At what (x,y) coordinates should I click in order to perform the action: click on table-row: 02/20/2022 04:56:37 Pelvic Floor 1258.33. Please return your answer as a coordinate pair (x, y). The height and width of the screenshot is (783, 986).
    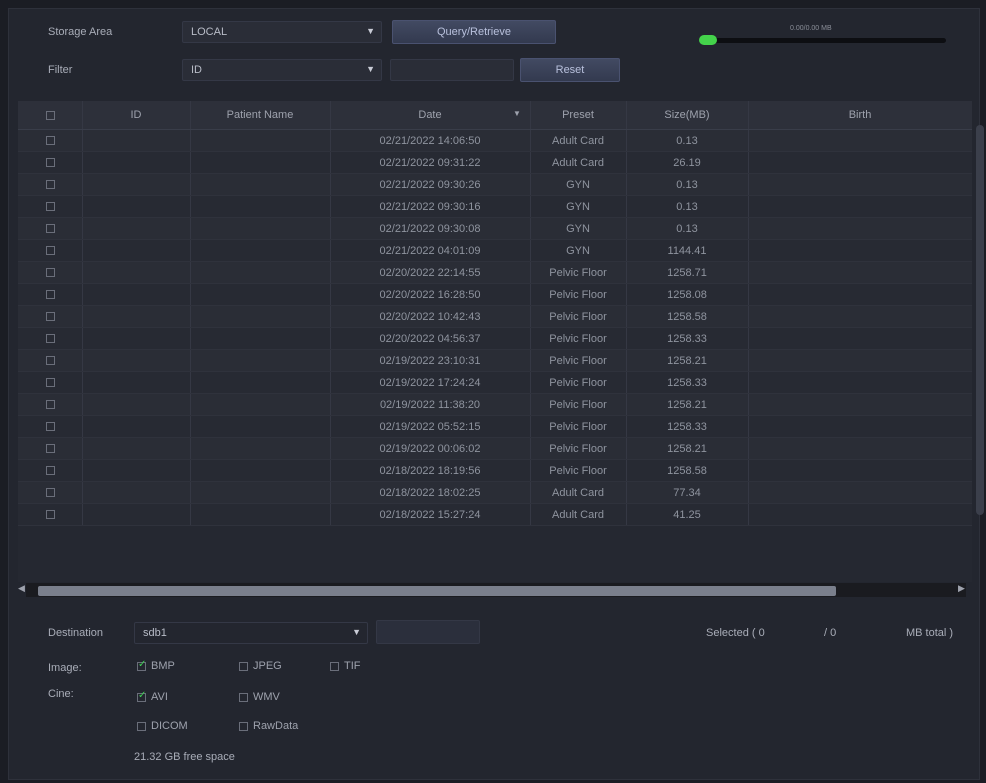
    Looking at the image, I should click on (495, 339).